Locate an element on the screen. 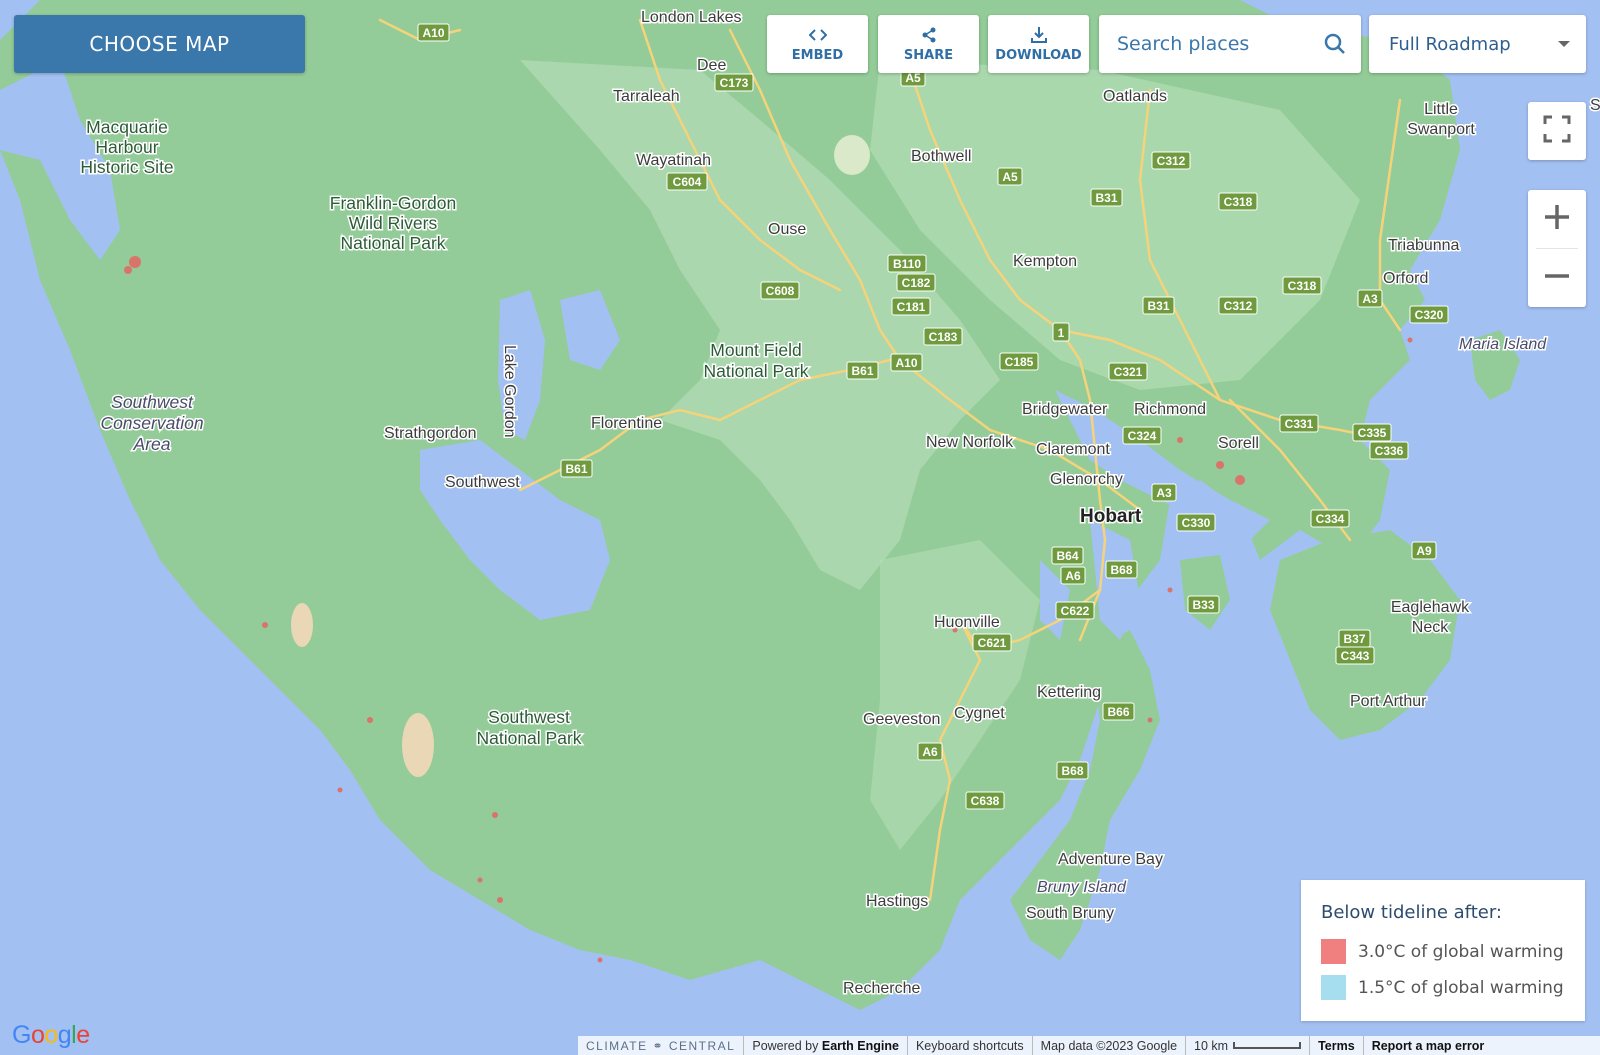 Image resolution: width=1600 pixels, height=1055 pixels. shield-c181: C181 is located at coordinates (911, 306).